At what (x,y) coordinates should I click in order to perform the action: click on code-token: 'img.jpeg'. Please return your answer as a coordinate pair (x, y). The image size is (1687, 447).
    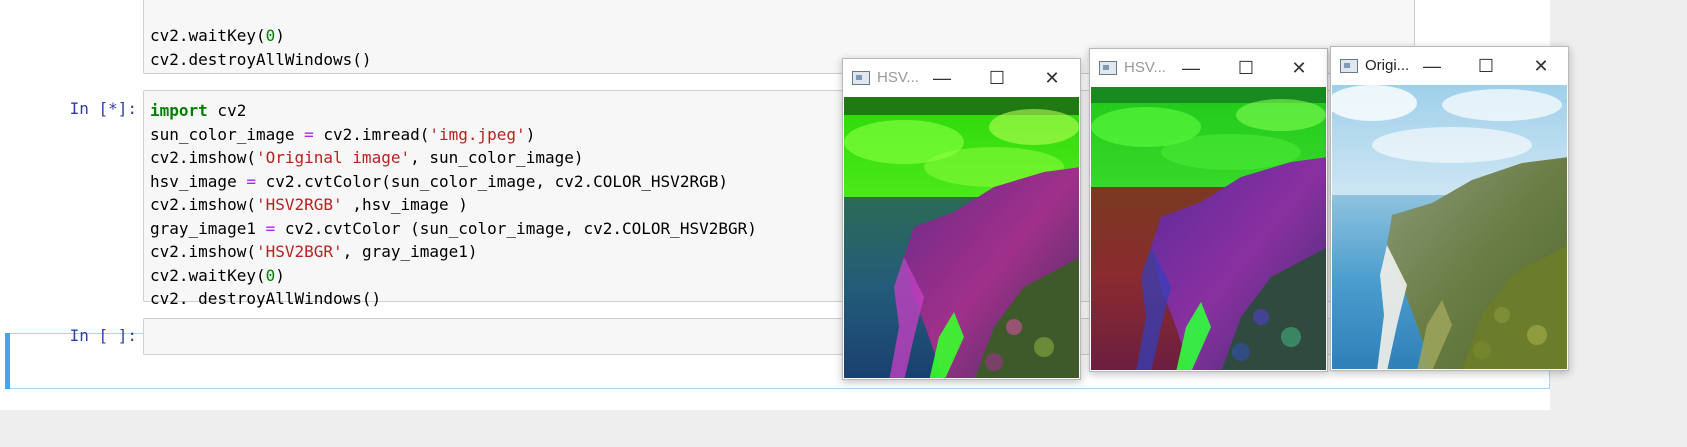
    Looking at the image, I should click on (477, 134).